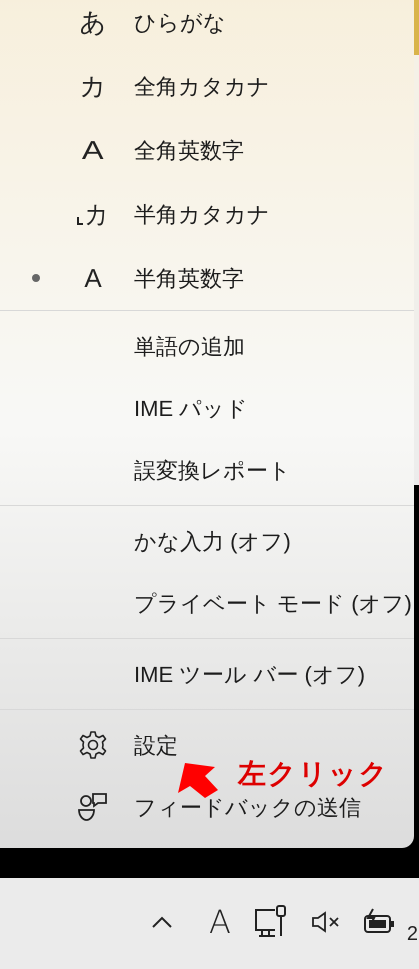  I want to click on menu-item: 半角英数字, so click(189, 278).